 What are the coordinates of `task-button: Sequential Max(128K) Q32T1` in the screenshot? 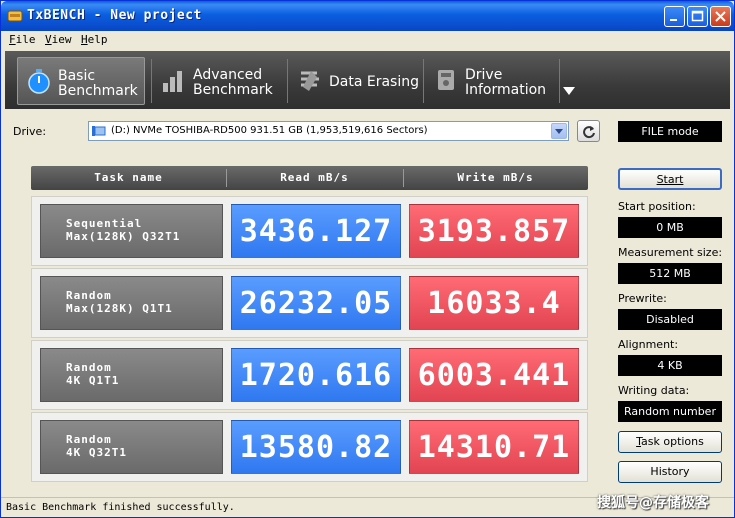 It's located at (131, 231).